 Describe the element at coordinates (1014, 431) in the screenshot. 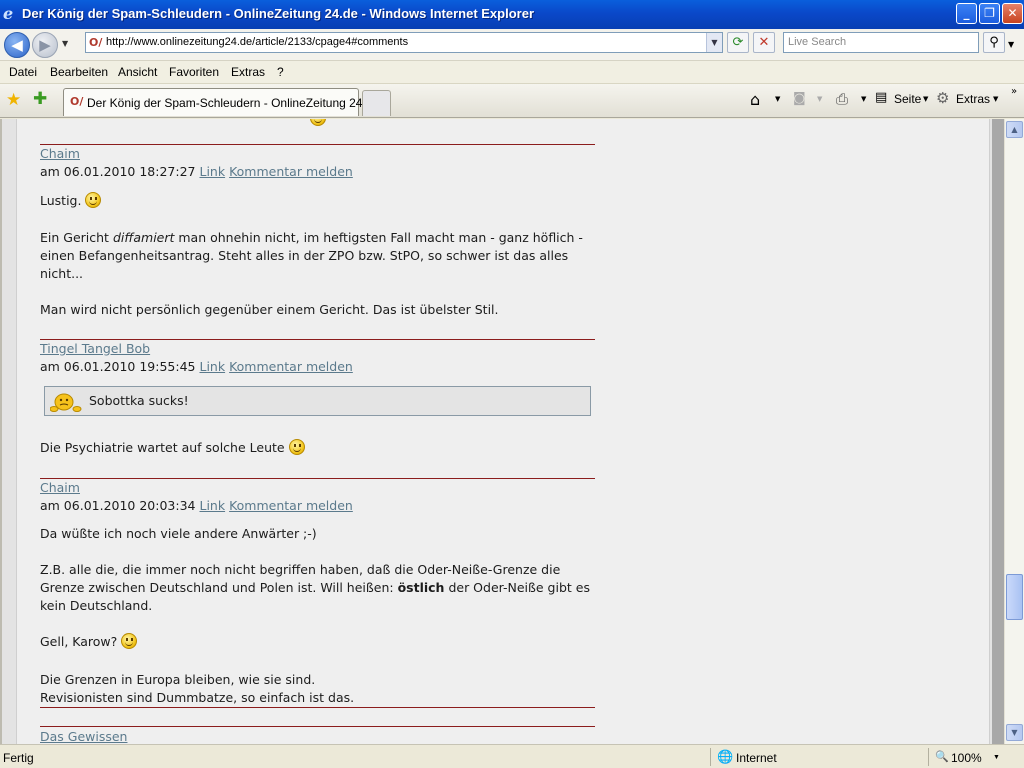

I see `vertical-scrollbar: ▲ ▼` at that location.